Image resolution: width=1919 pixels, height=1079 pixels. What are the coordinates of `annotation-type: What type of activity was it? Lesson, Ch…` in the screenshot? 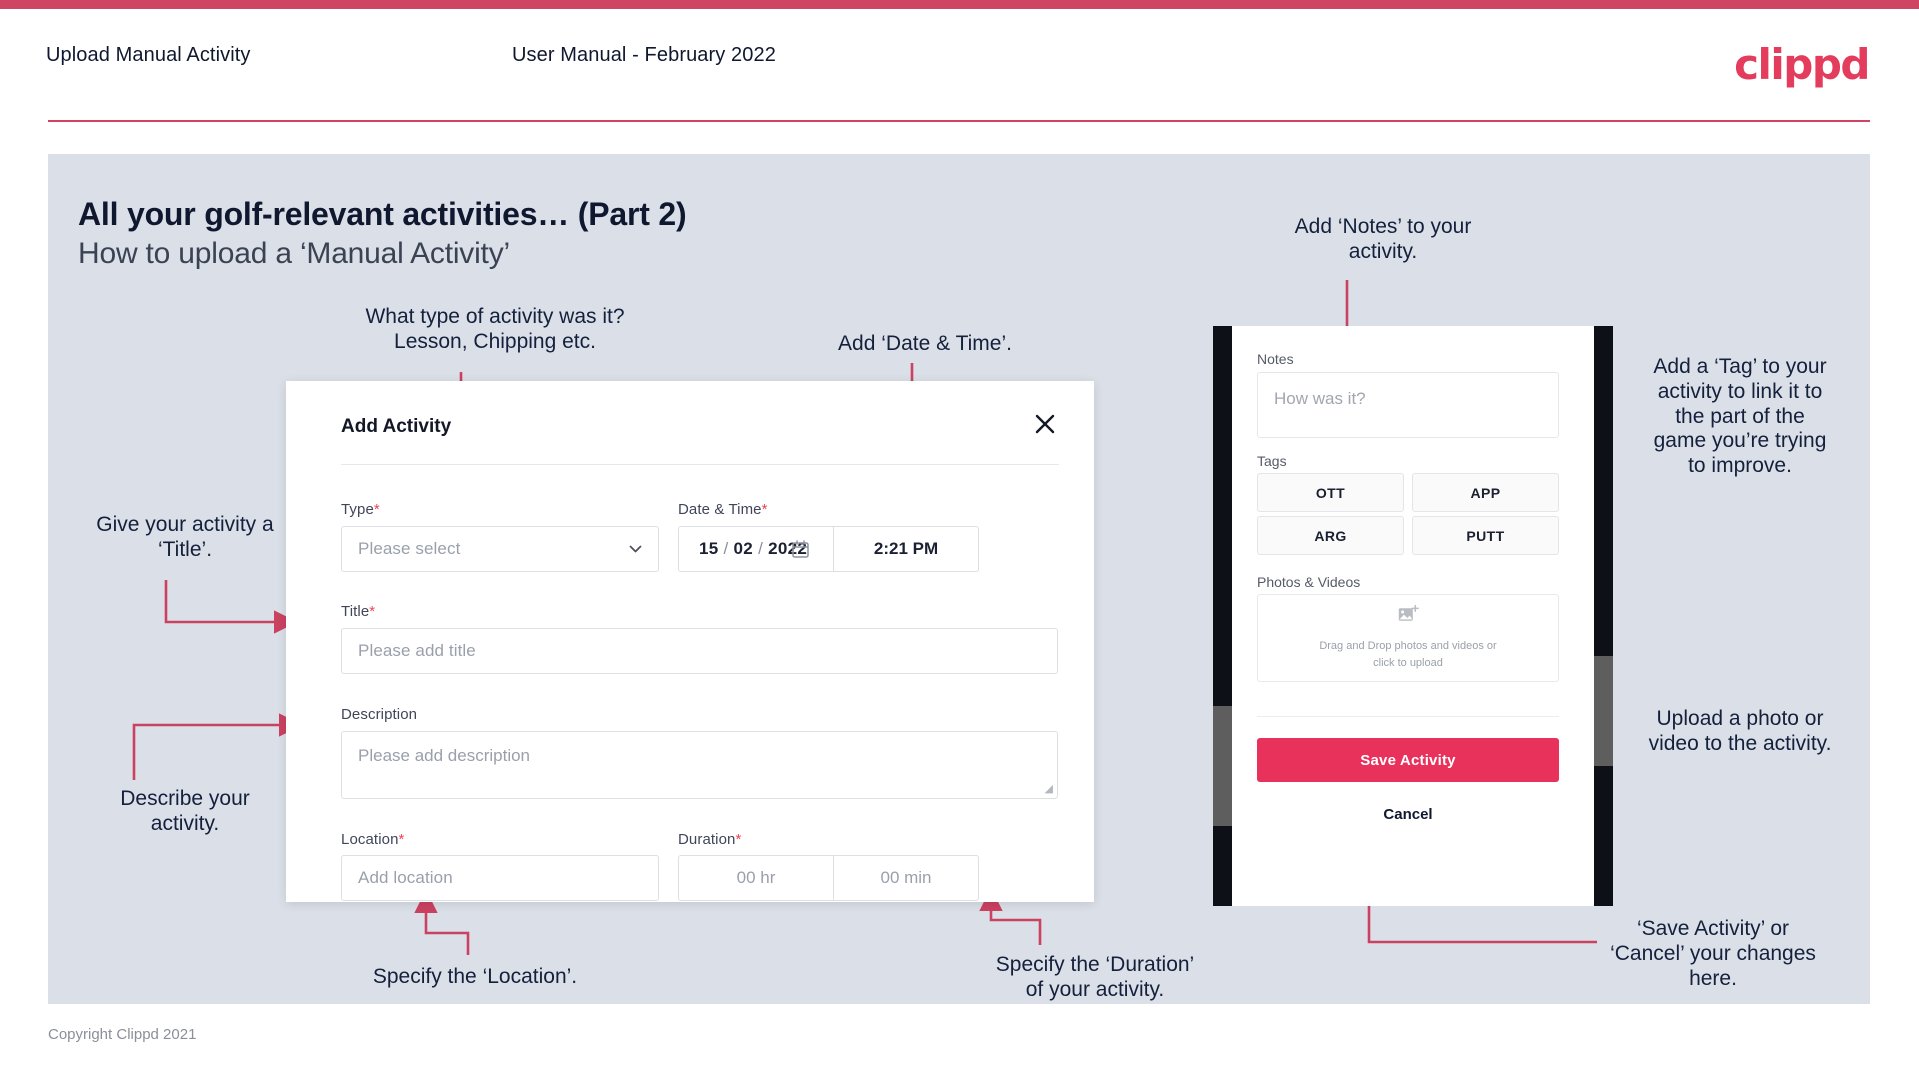 It's located at (495, 330).